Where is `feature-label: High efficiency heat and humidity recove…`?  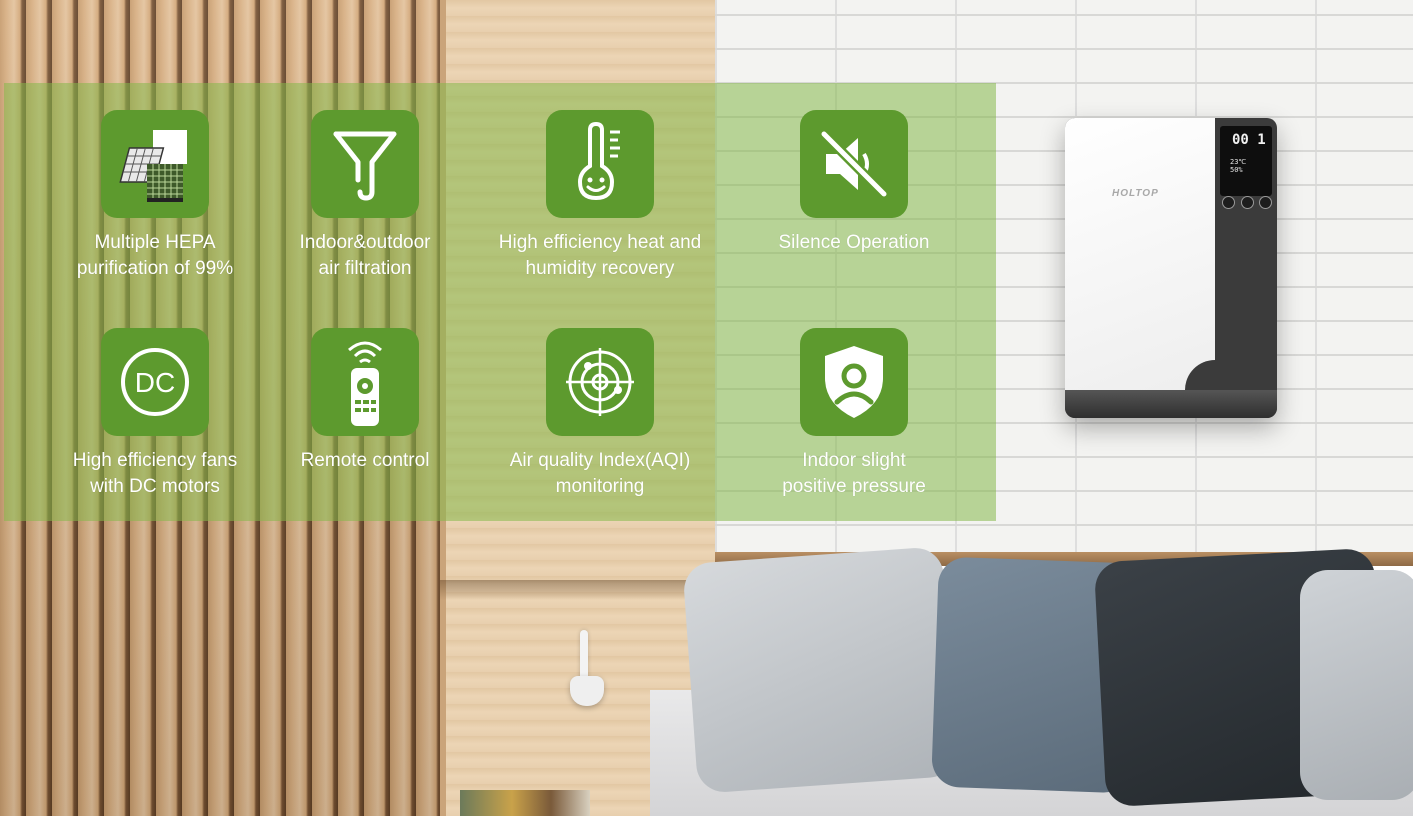 feature-label: High efficiency heat and humidity recove… is located at coordinates (600, 255).